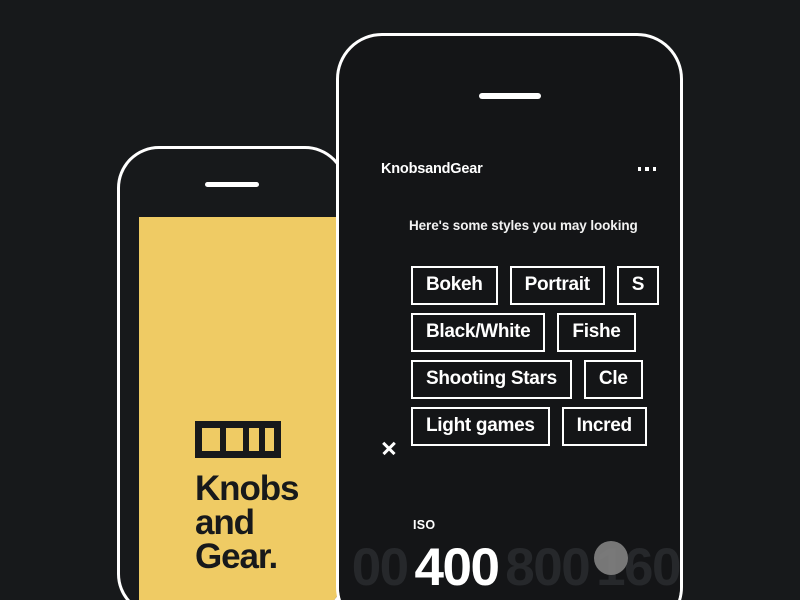 Image resolution: width=800 pixels, height=600 pixels. I want to click on mouse-cursor-dot, so click(611, 558).